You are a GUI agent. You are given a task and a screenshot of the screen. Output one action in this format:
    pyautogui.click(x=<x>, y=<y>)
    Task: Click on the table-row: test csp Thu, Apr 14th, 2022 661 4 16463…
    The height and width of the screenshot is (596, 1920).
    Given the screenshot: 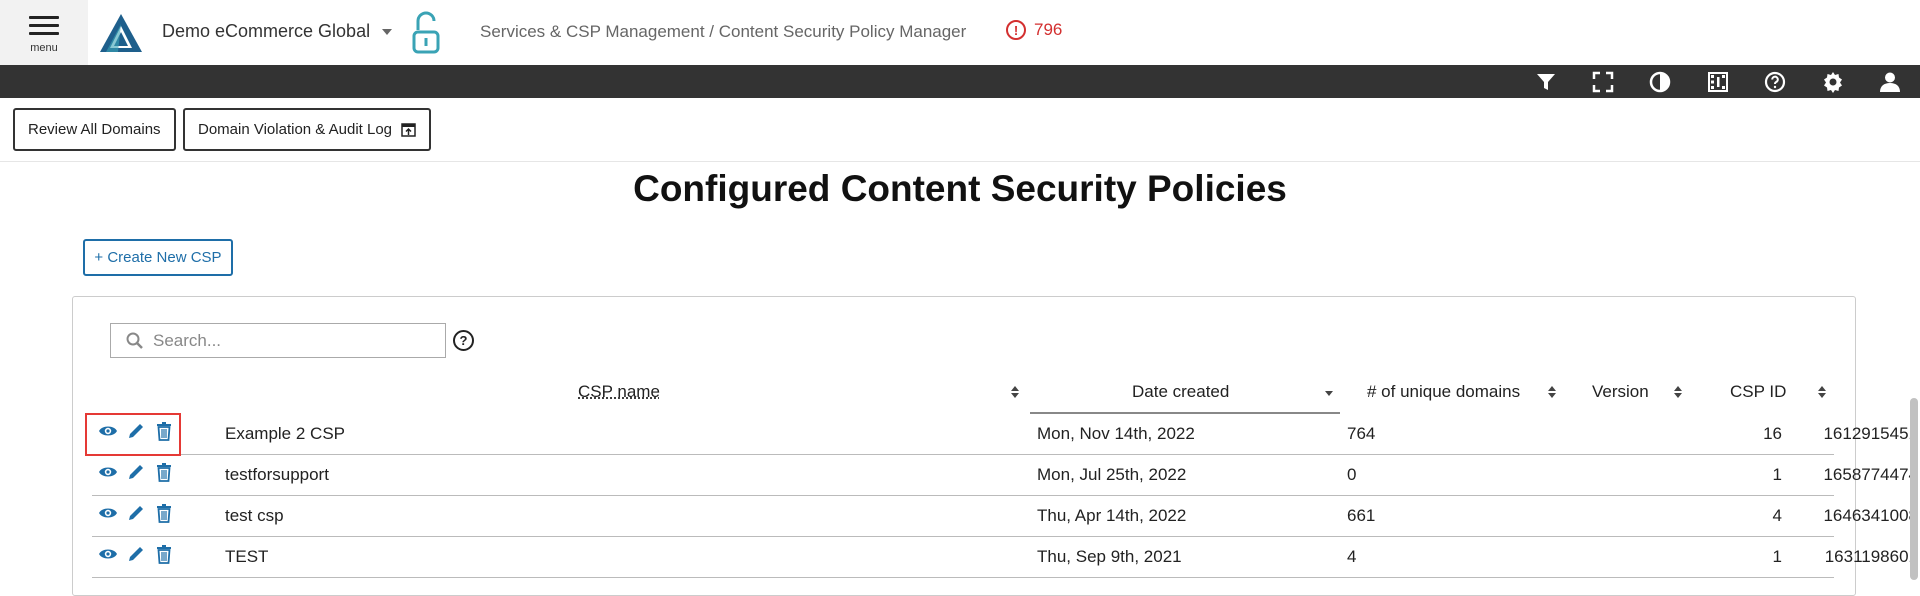 What is the action you would take?
    pyautogui.click(x=1005, y=516)
    